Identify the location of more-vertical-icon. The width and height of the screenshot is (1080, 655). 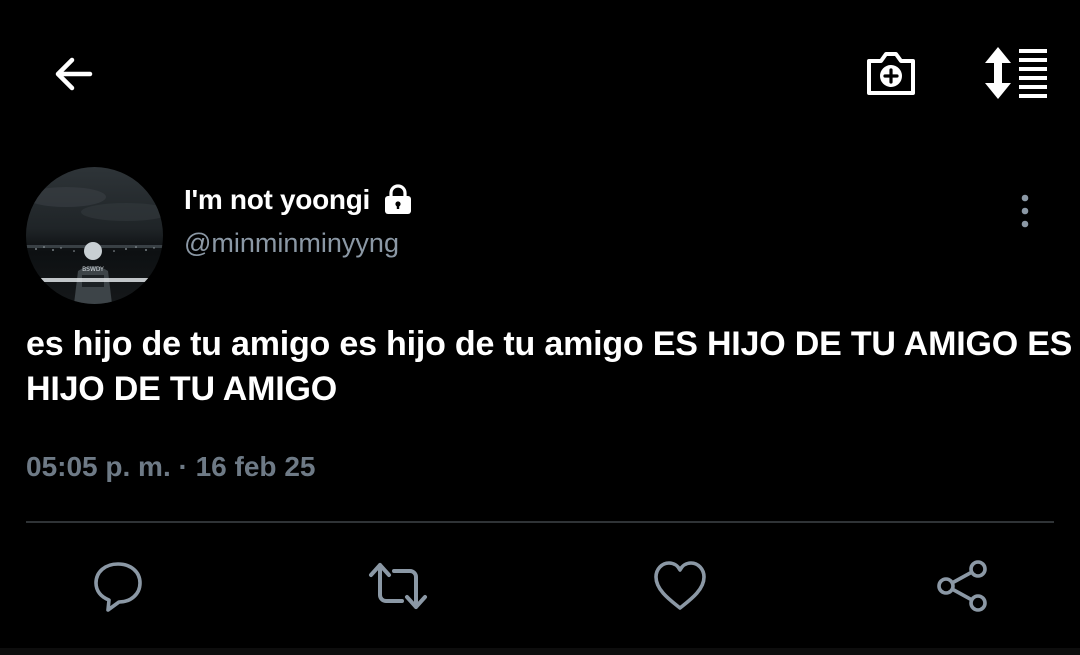
(1025, 211).